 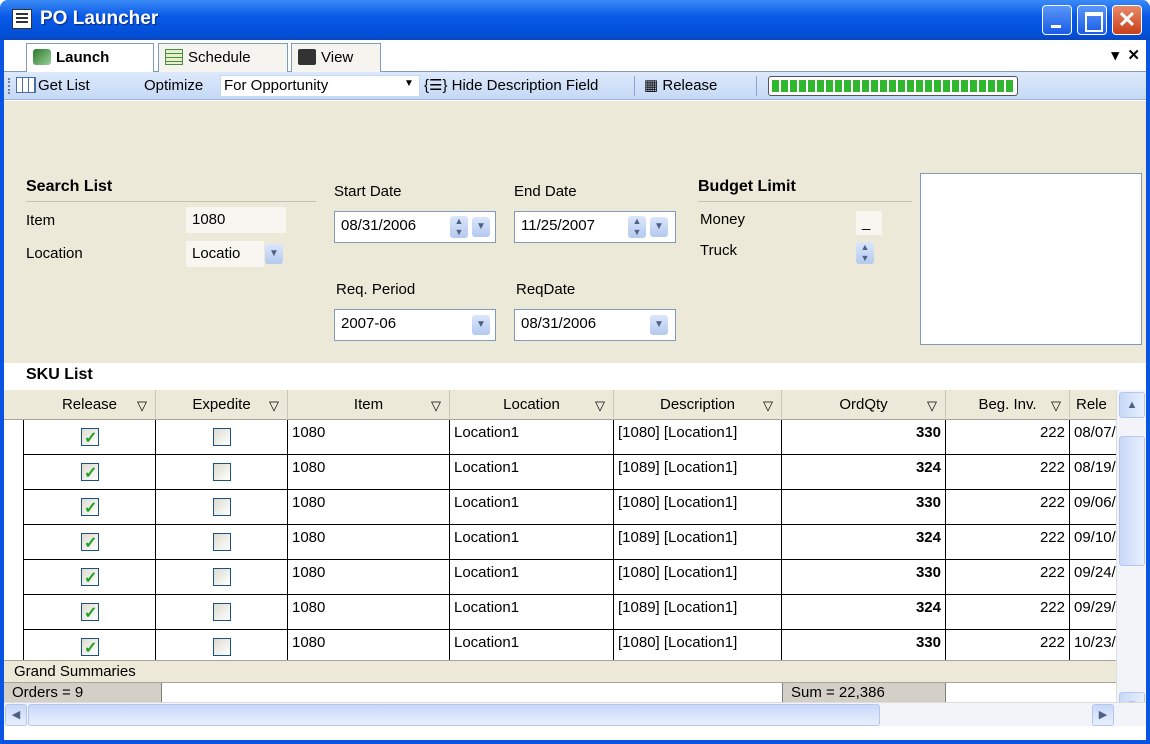 I want to click on title-bar: PO Launcher ✕, so click(x=575, y=20).